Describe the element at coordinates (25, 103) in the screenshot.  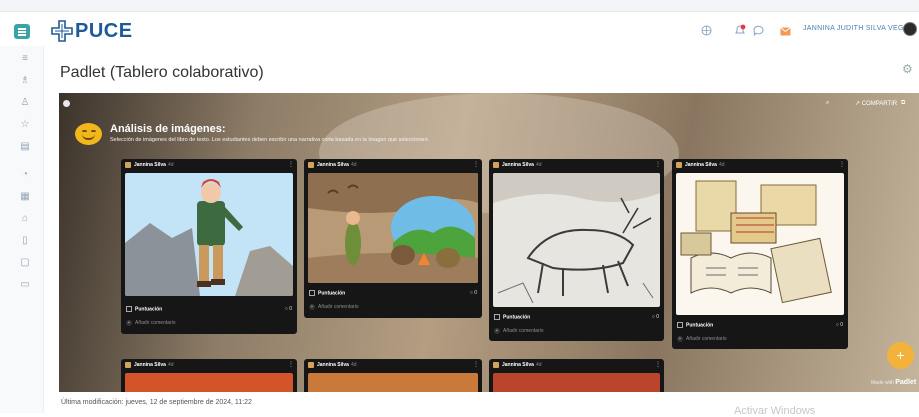
I see `user-icon: ♙` at that location.